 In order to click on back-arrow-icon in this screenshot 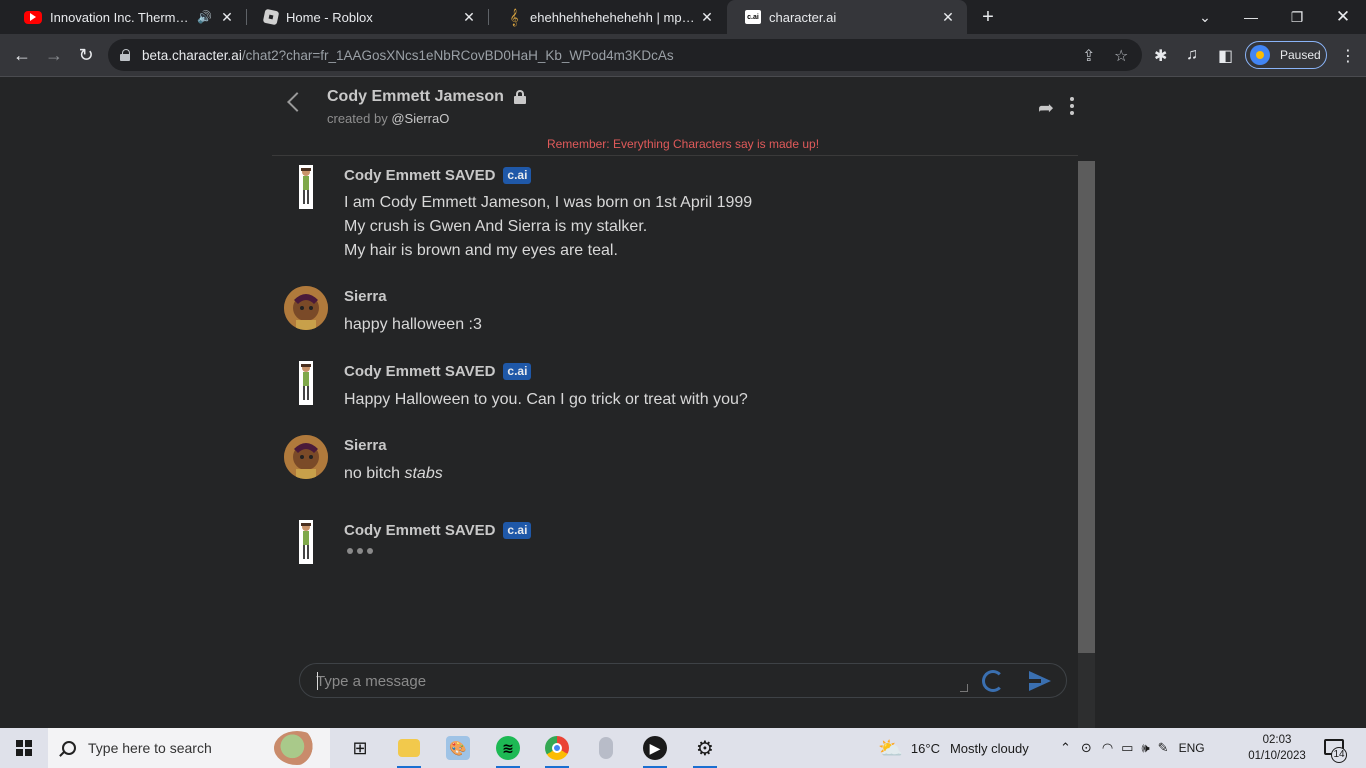, I will do `click(297, 102)`.